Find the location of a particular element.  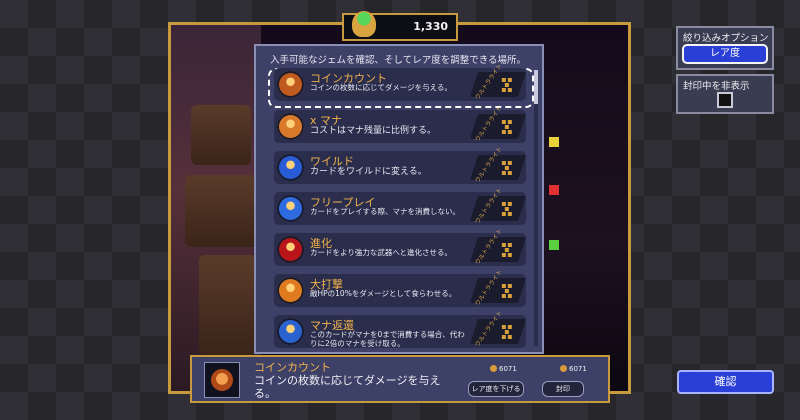

gem-desc: コストはマナ残量に比例する。 is located at coordinates (373, 131).